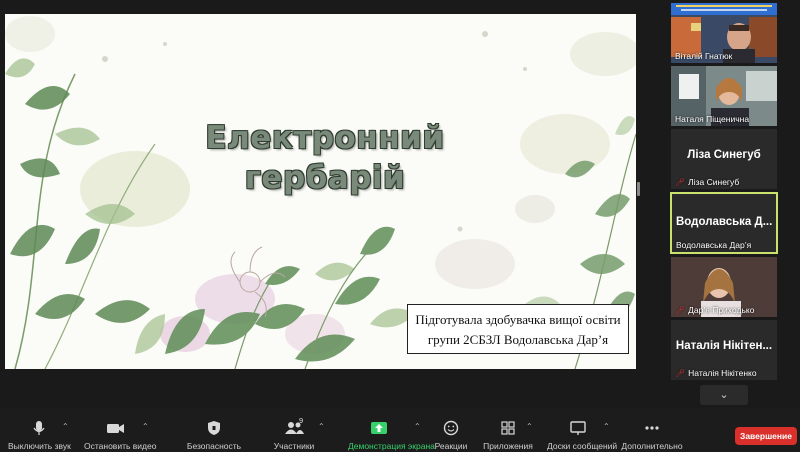  What do you see at coordinates (325, 178) in the screenshot?
I see `slide-title-line-2: гербарій` at bounding box center [325, 178].